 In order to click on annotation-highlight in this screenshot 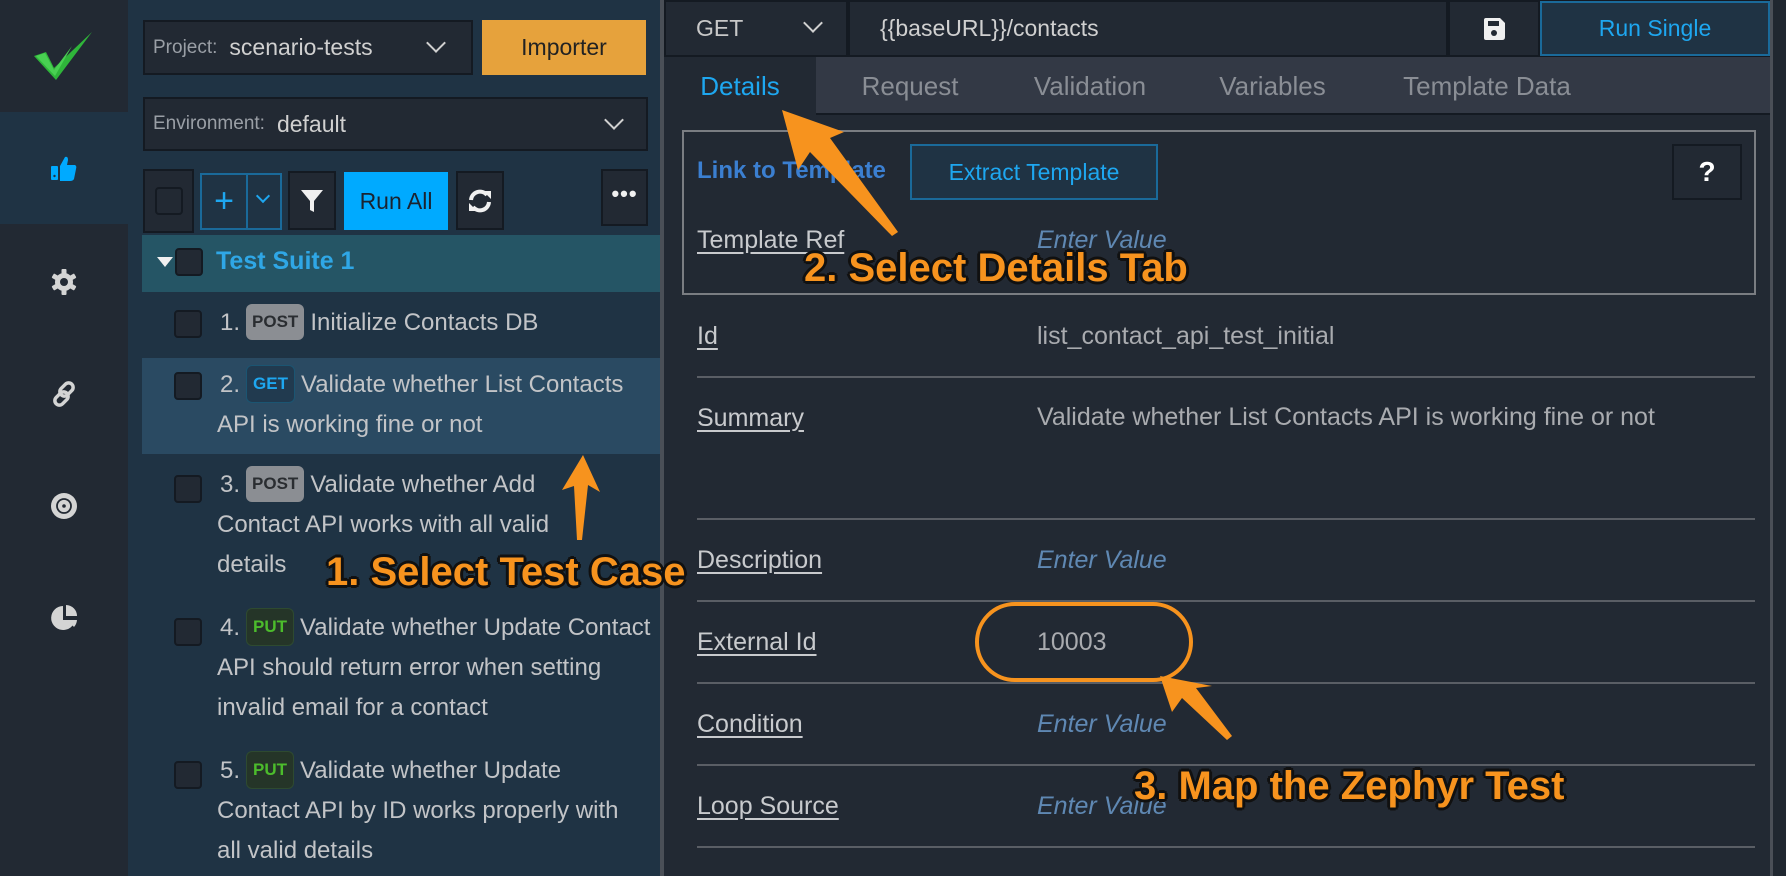, I will do `click(1084, 642)`.